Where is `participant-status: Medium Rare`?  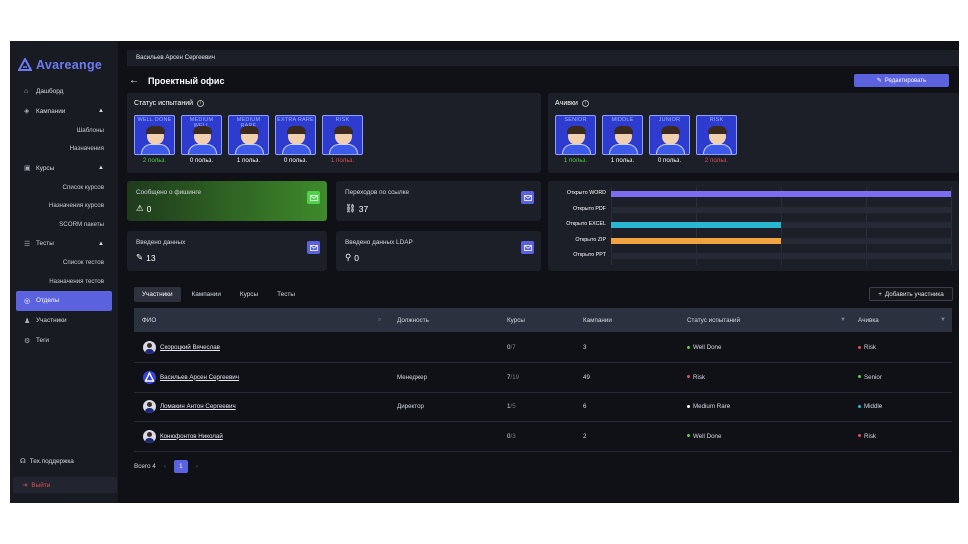
participant-status: Medium Rare is located at coordinates (708, 406).